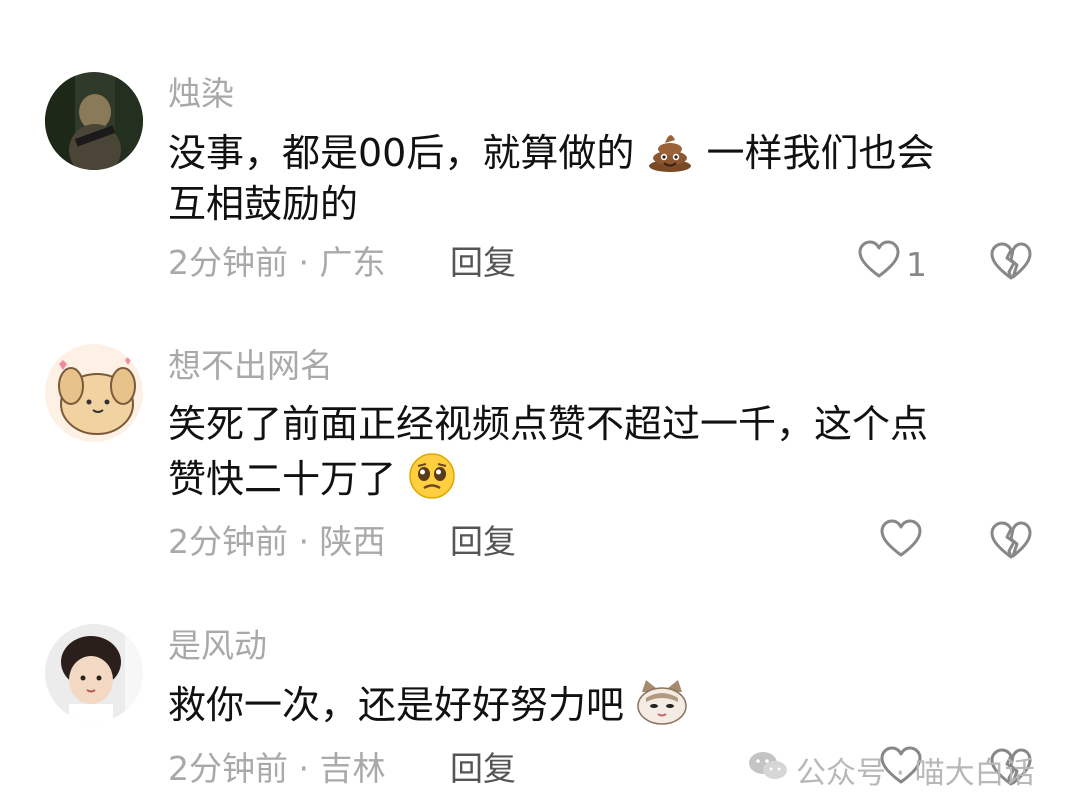 This screenshot has height=812, width=1080. What do you see at coordinates (217, 646) in the screenshot?
I see `comment-username: 是风动` at bounding box center [217, 646].